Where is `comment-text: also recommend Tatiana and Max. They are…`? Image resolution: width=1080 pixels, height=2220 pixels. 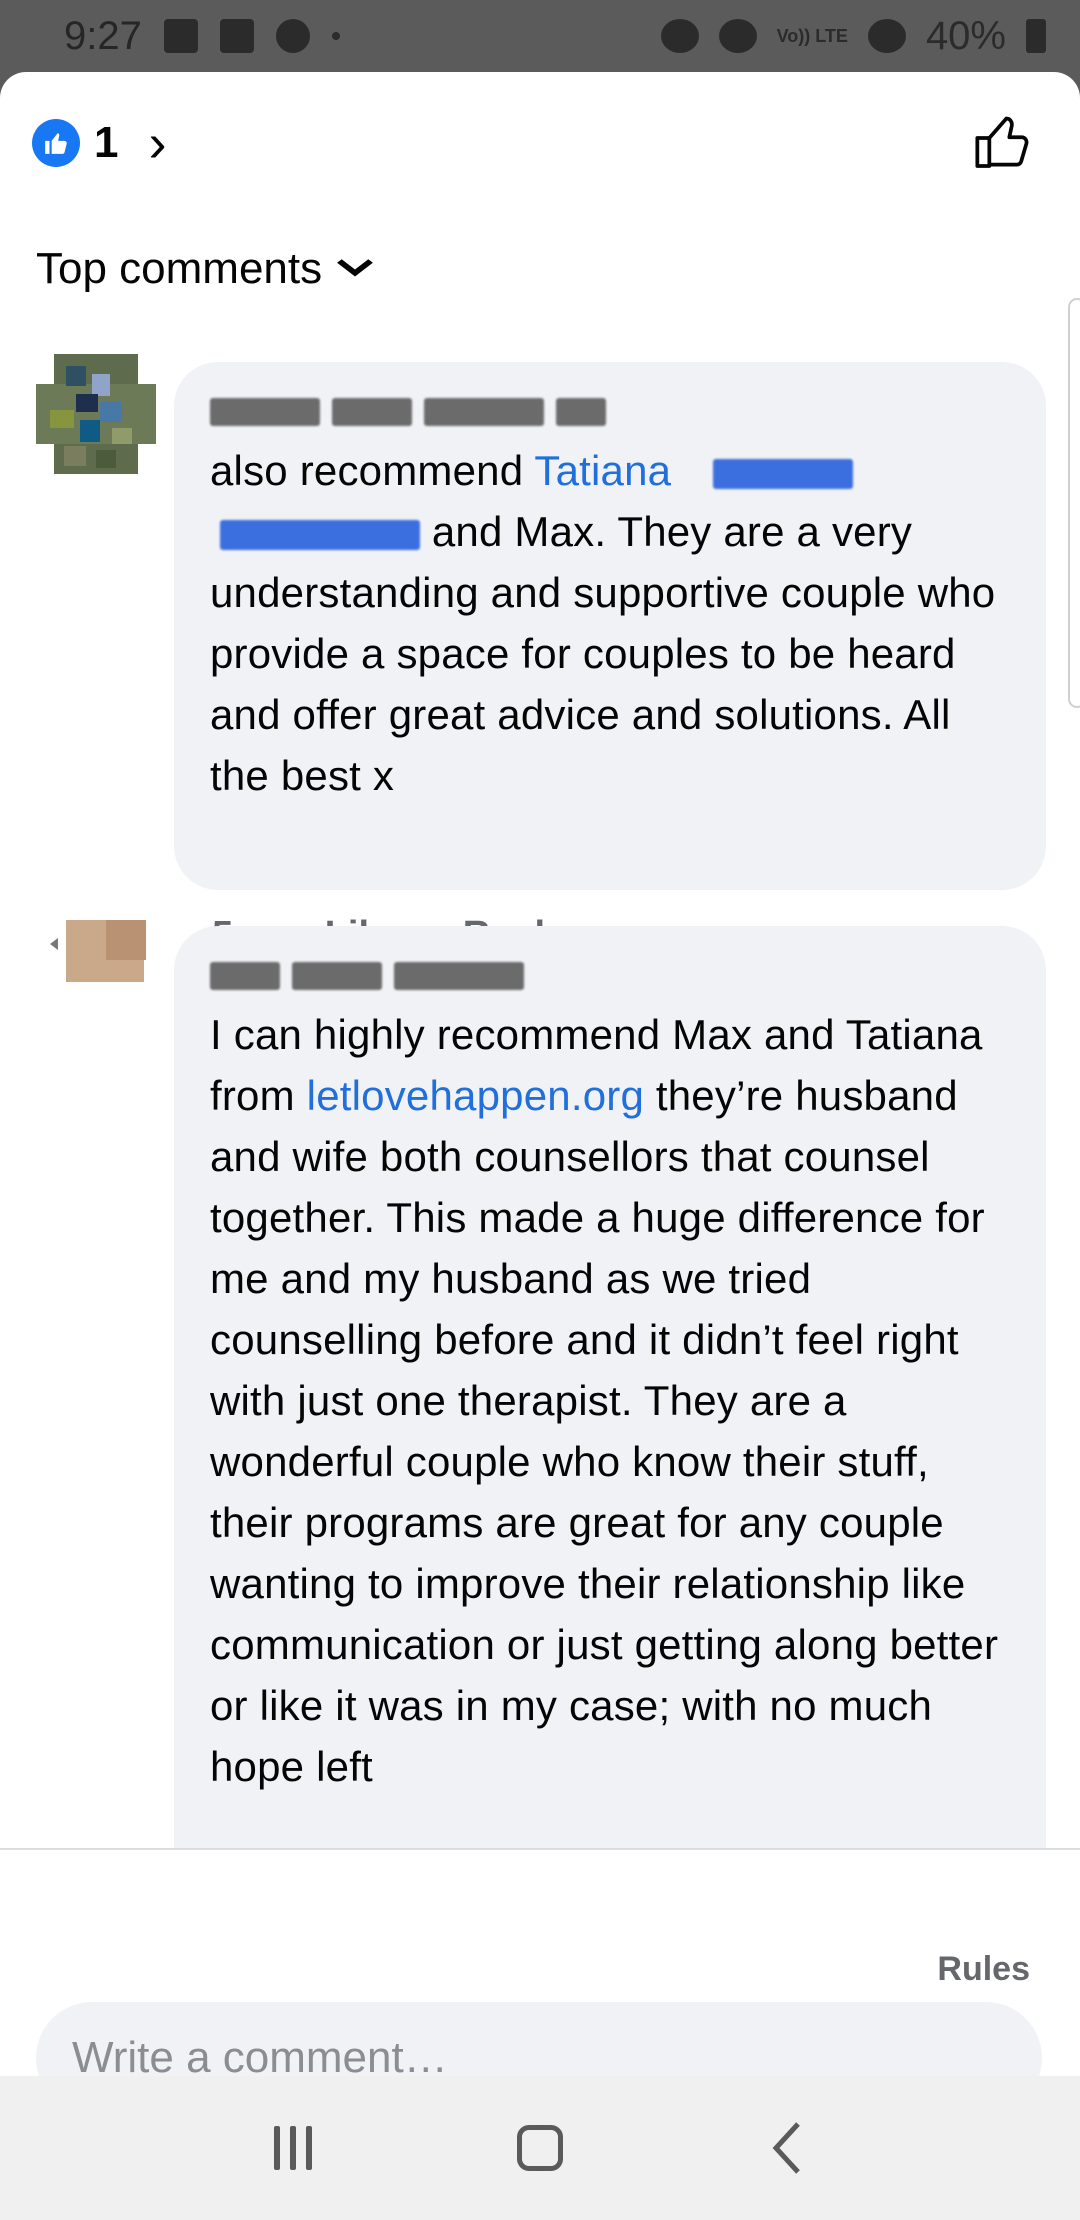 comment-text: also recommend Tatiana and Max. They are… is located at coordinates (610, 623).